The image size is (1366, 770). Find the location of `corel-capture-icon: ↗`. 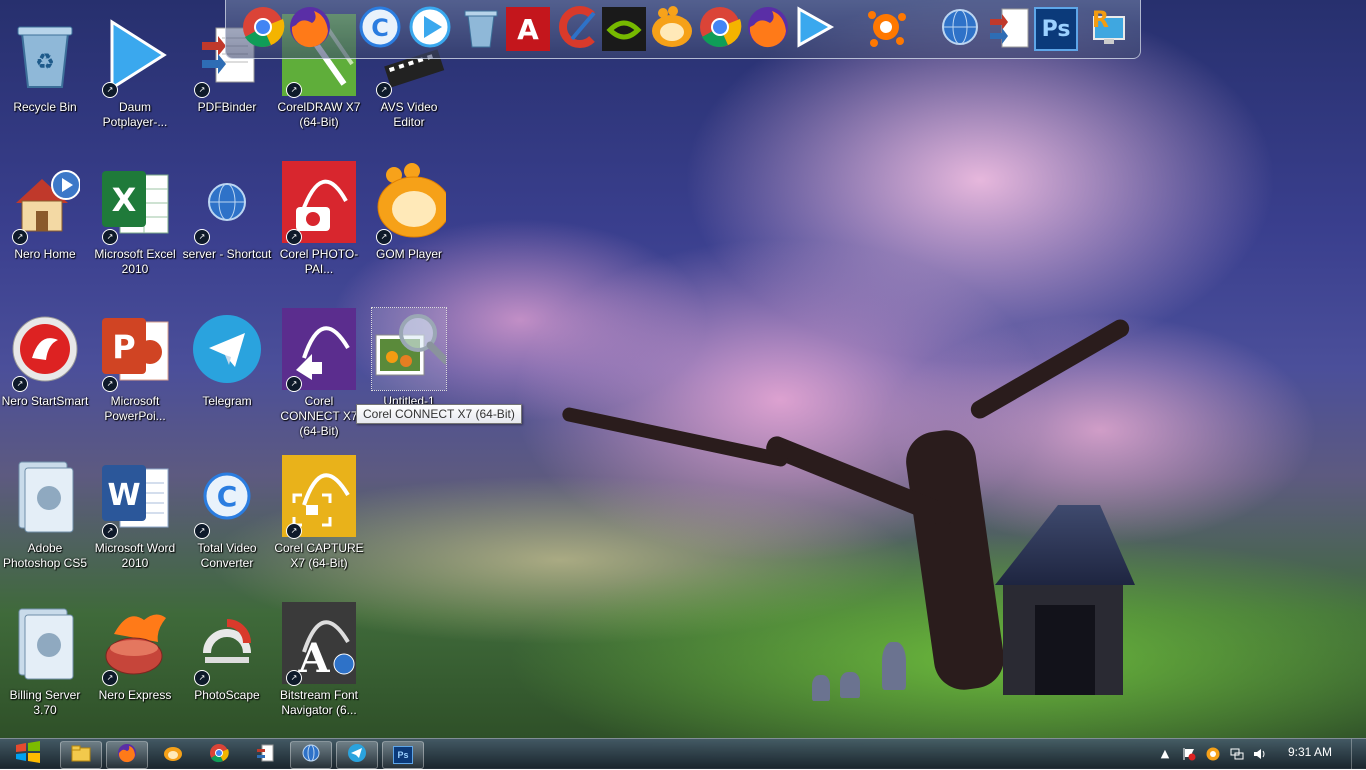

corel-capture-icon: ↗ is located at coordinates (319, 497).